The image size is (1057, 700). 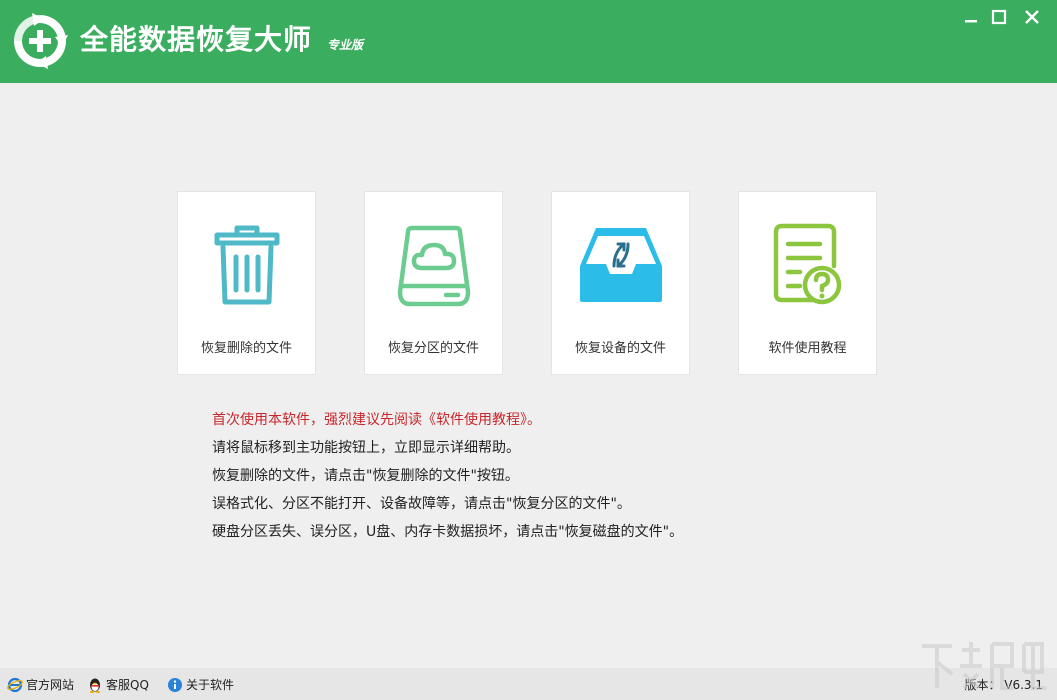 What do you see at coordinates (808, 266) in the screenshot?
I see `guide-document-icon` at bounding box center [808, 266].